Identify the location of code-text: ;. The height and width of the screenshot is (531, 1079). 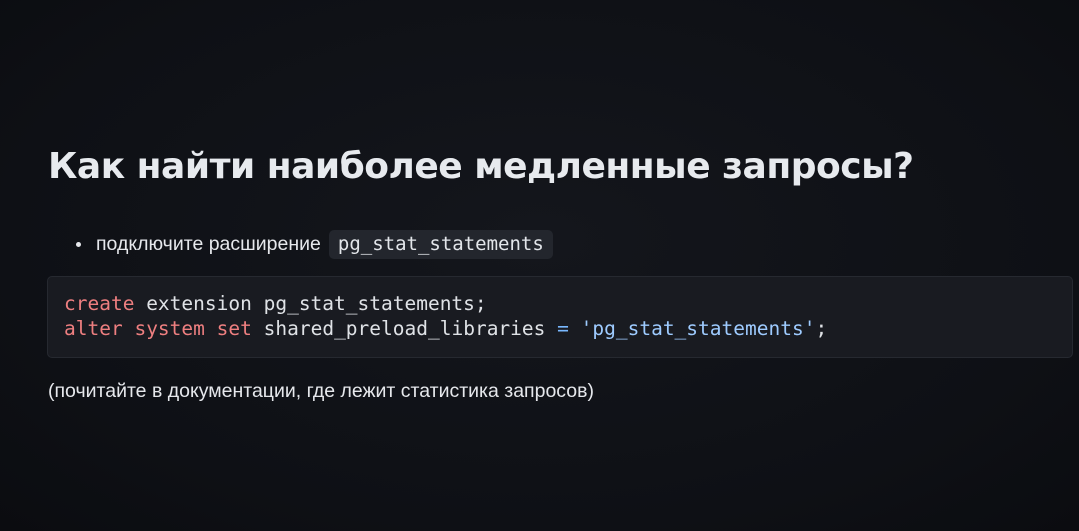
(821, 328).